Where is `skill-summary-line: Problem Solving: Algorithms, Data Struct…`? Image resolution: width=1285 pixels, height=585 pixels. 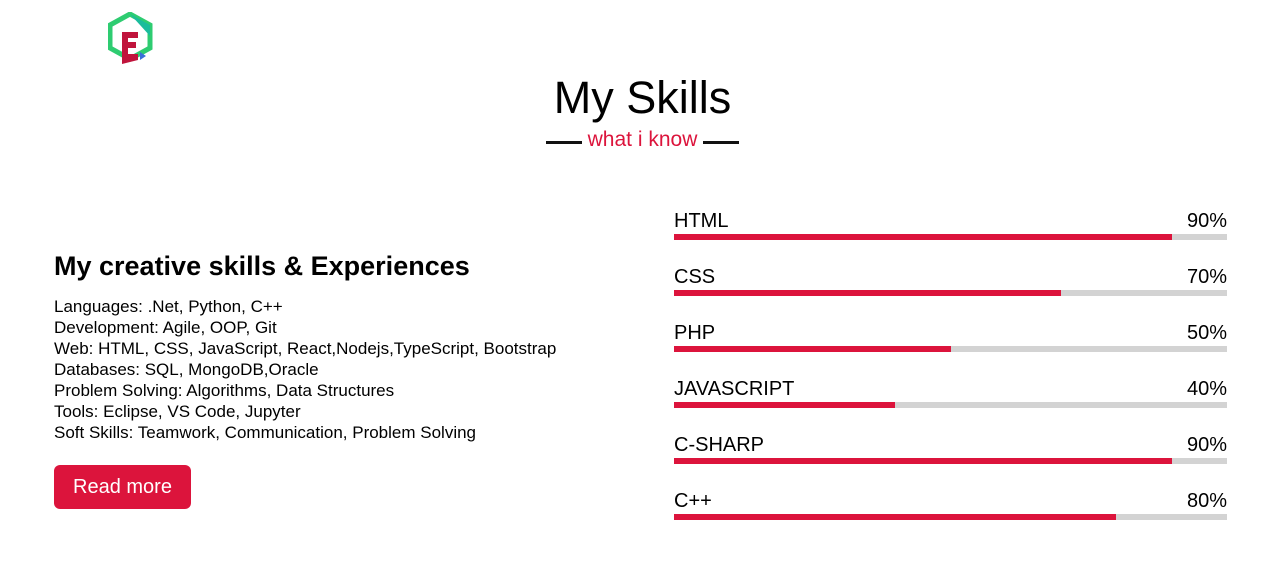
skill-summary-line: Problem Solving: Algorithms, Data Struct… is located at coordinates (224, 390).